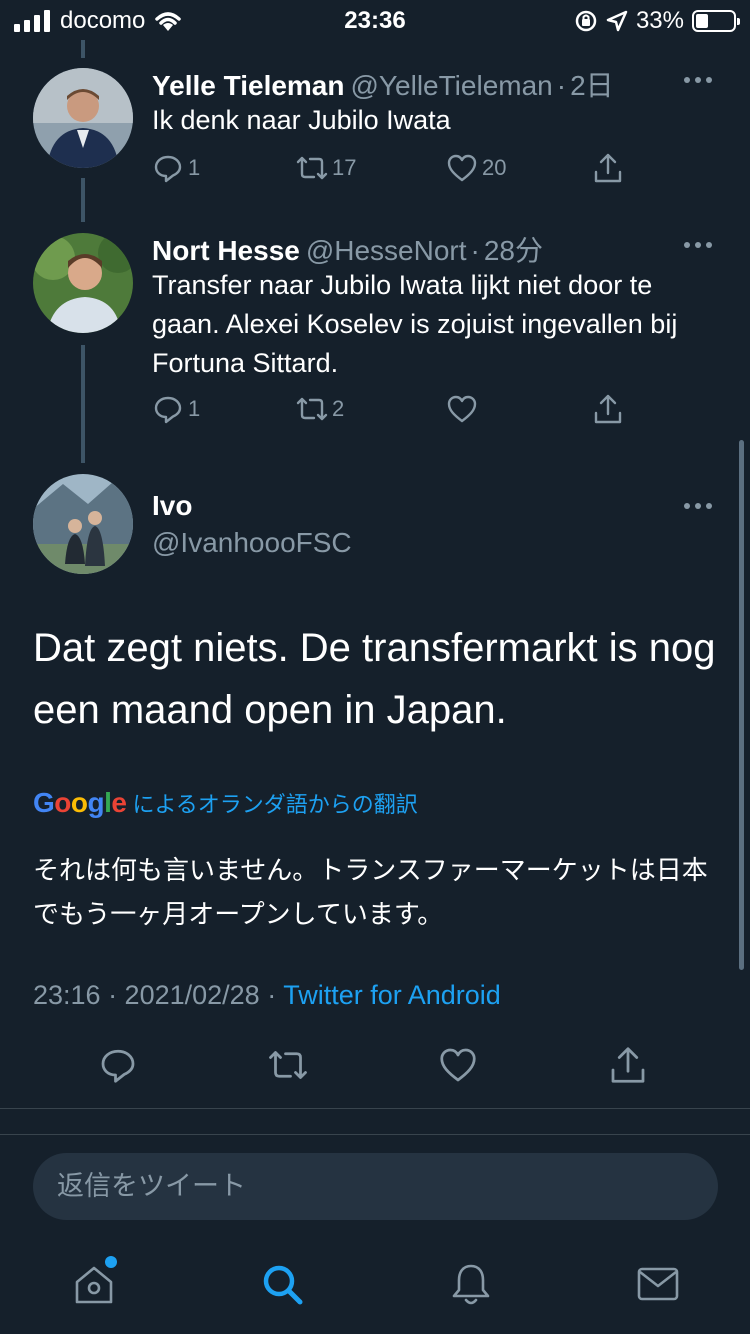 The height and width of the screenshot is (1334, 750). Describe the element at coordinates (158, 995) in the screenshot. I see `timestamp-text: 23:16 · 2021/02/28 ·` at that location.